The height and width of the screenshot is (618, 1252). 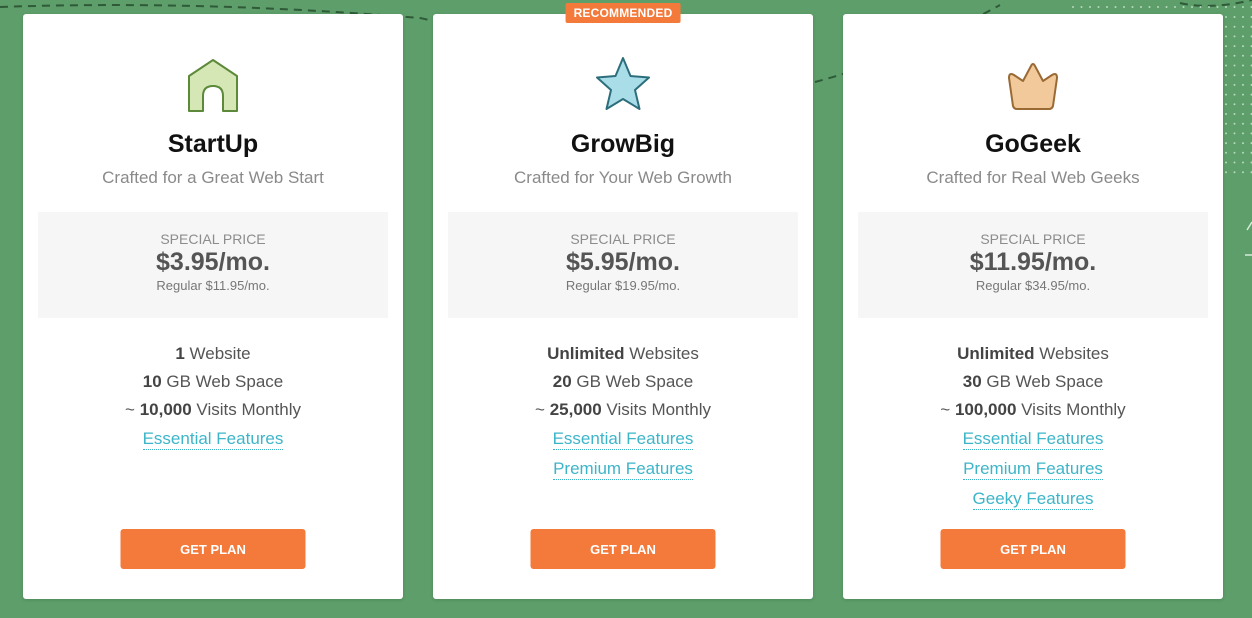 I want to click on feature-space: 10 GB Web Space, so click(x=213, y=381).